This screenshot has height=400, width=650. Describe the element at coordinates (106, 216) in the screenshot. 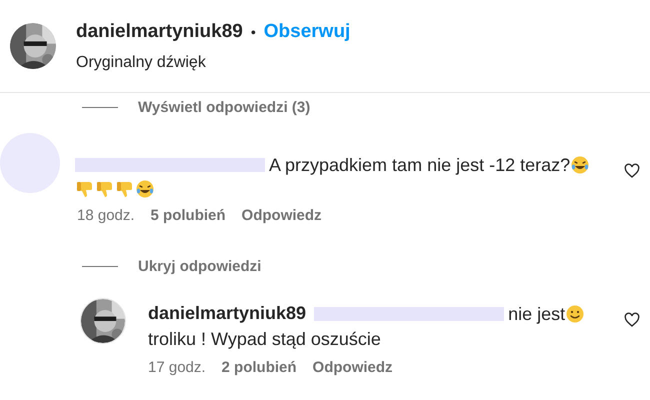

I see `timestamp: 18 godz.` at that location.